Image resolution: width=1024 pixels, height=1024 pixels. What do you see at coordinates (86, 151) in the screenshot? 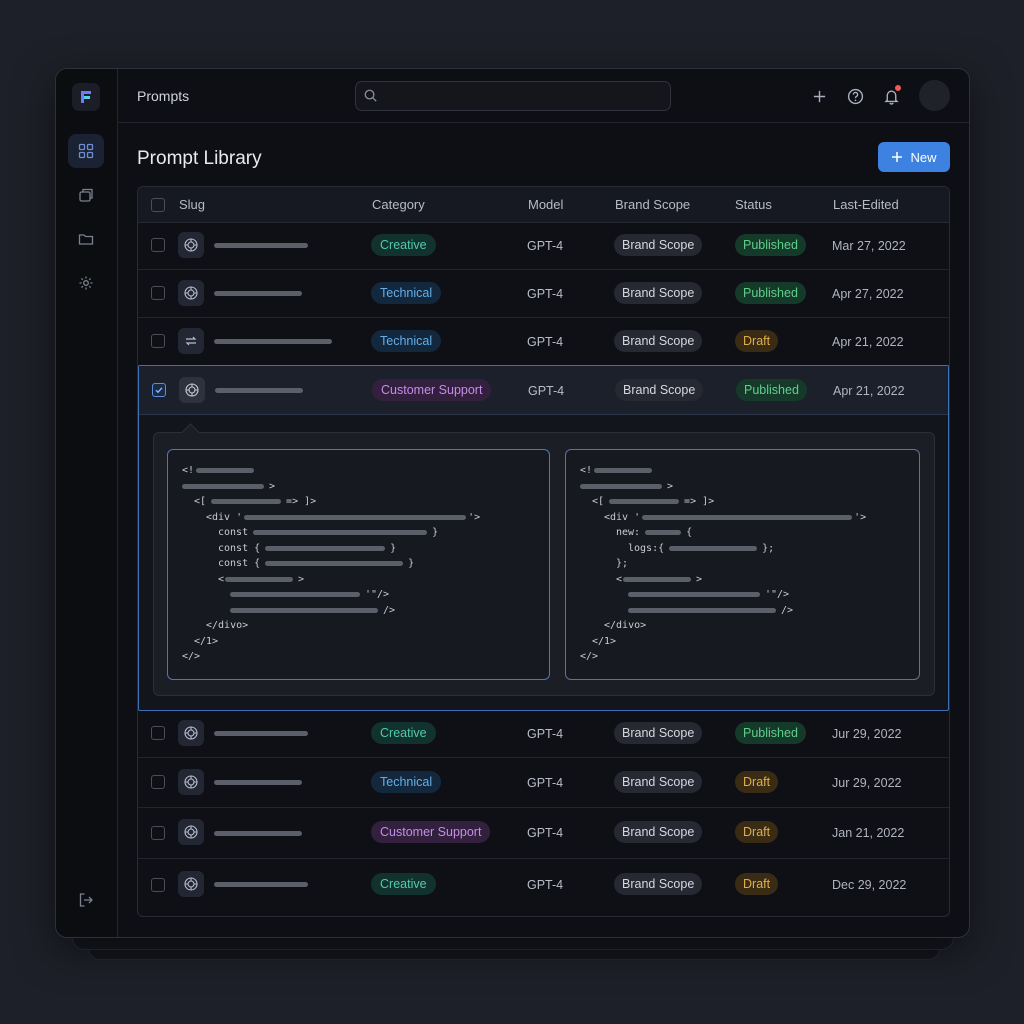
I see `sidebar-item-dashboard` at bounding box center [86, 151].